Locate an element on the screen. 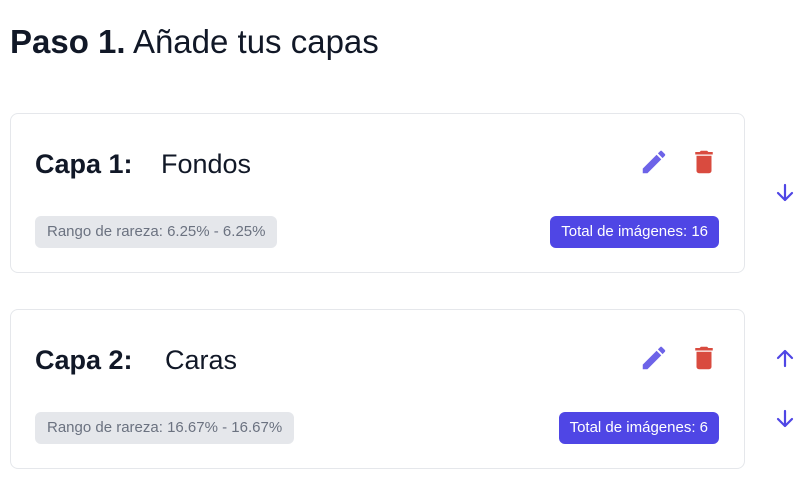  rarity-badge: Rango de rareza: 6.25% - 6.25% is located at coordinates (156, 232).